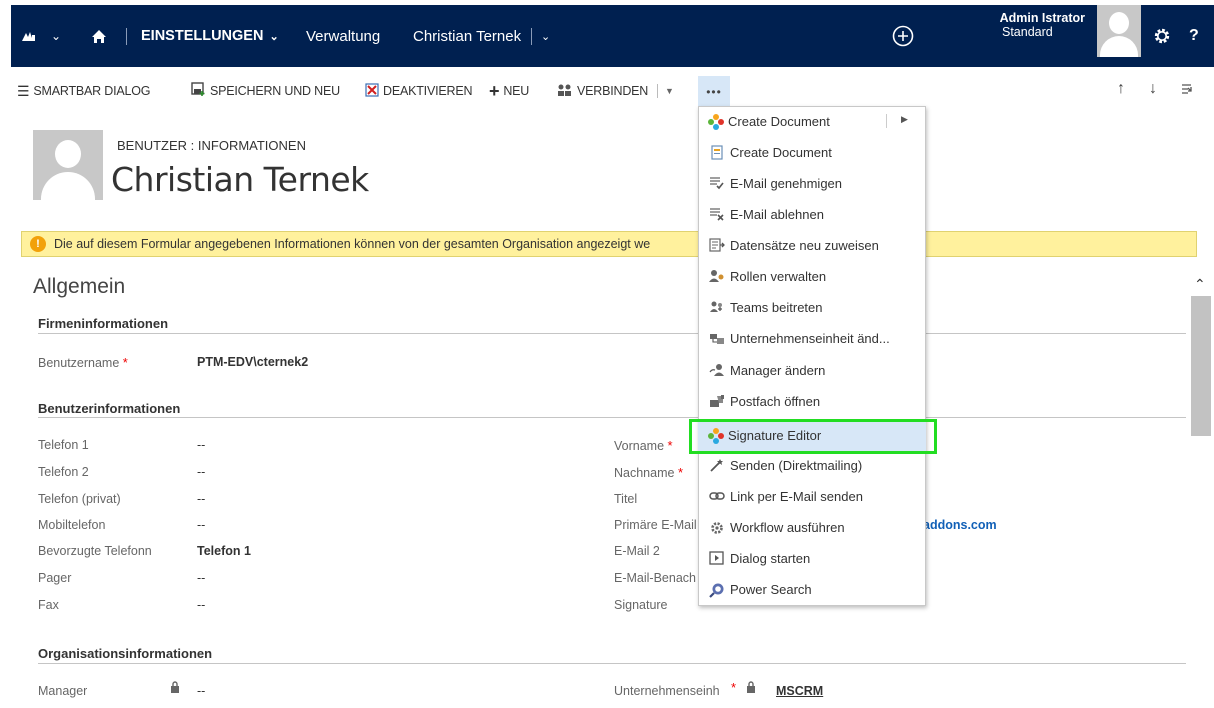 This screenshot has width=1214, height=708. Describe the element at coordinates (717, 308) in the screenshot. I see `teams-icon` at that location.